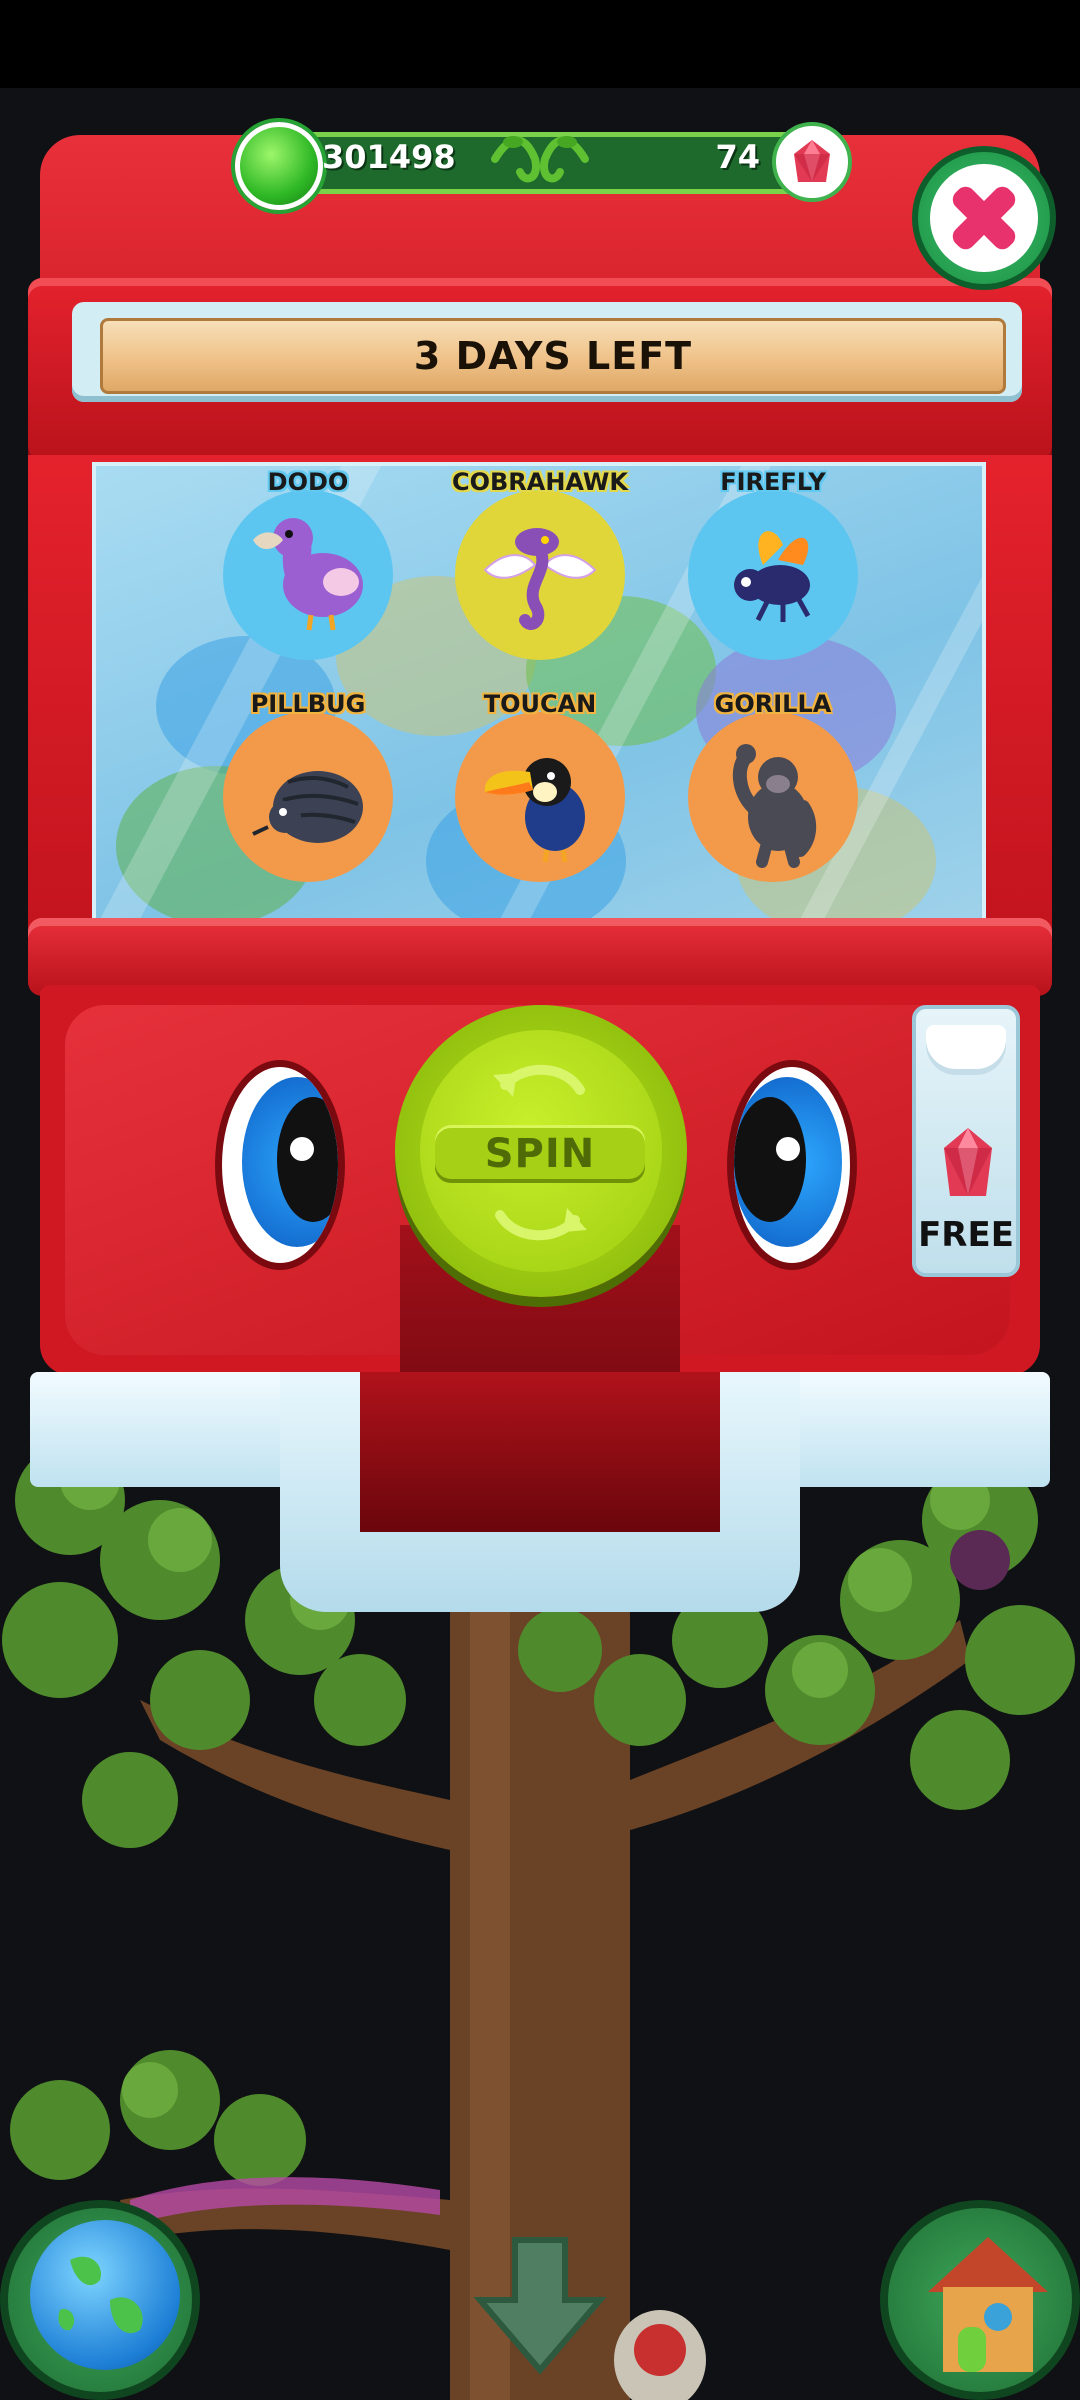 The image size is (1080, 2400). Describe the element at coordinates (105, 2295) in the screenshot. I see `globe-icon` at that location.